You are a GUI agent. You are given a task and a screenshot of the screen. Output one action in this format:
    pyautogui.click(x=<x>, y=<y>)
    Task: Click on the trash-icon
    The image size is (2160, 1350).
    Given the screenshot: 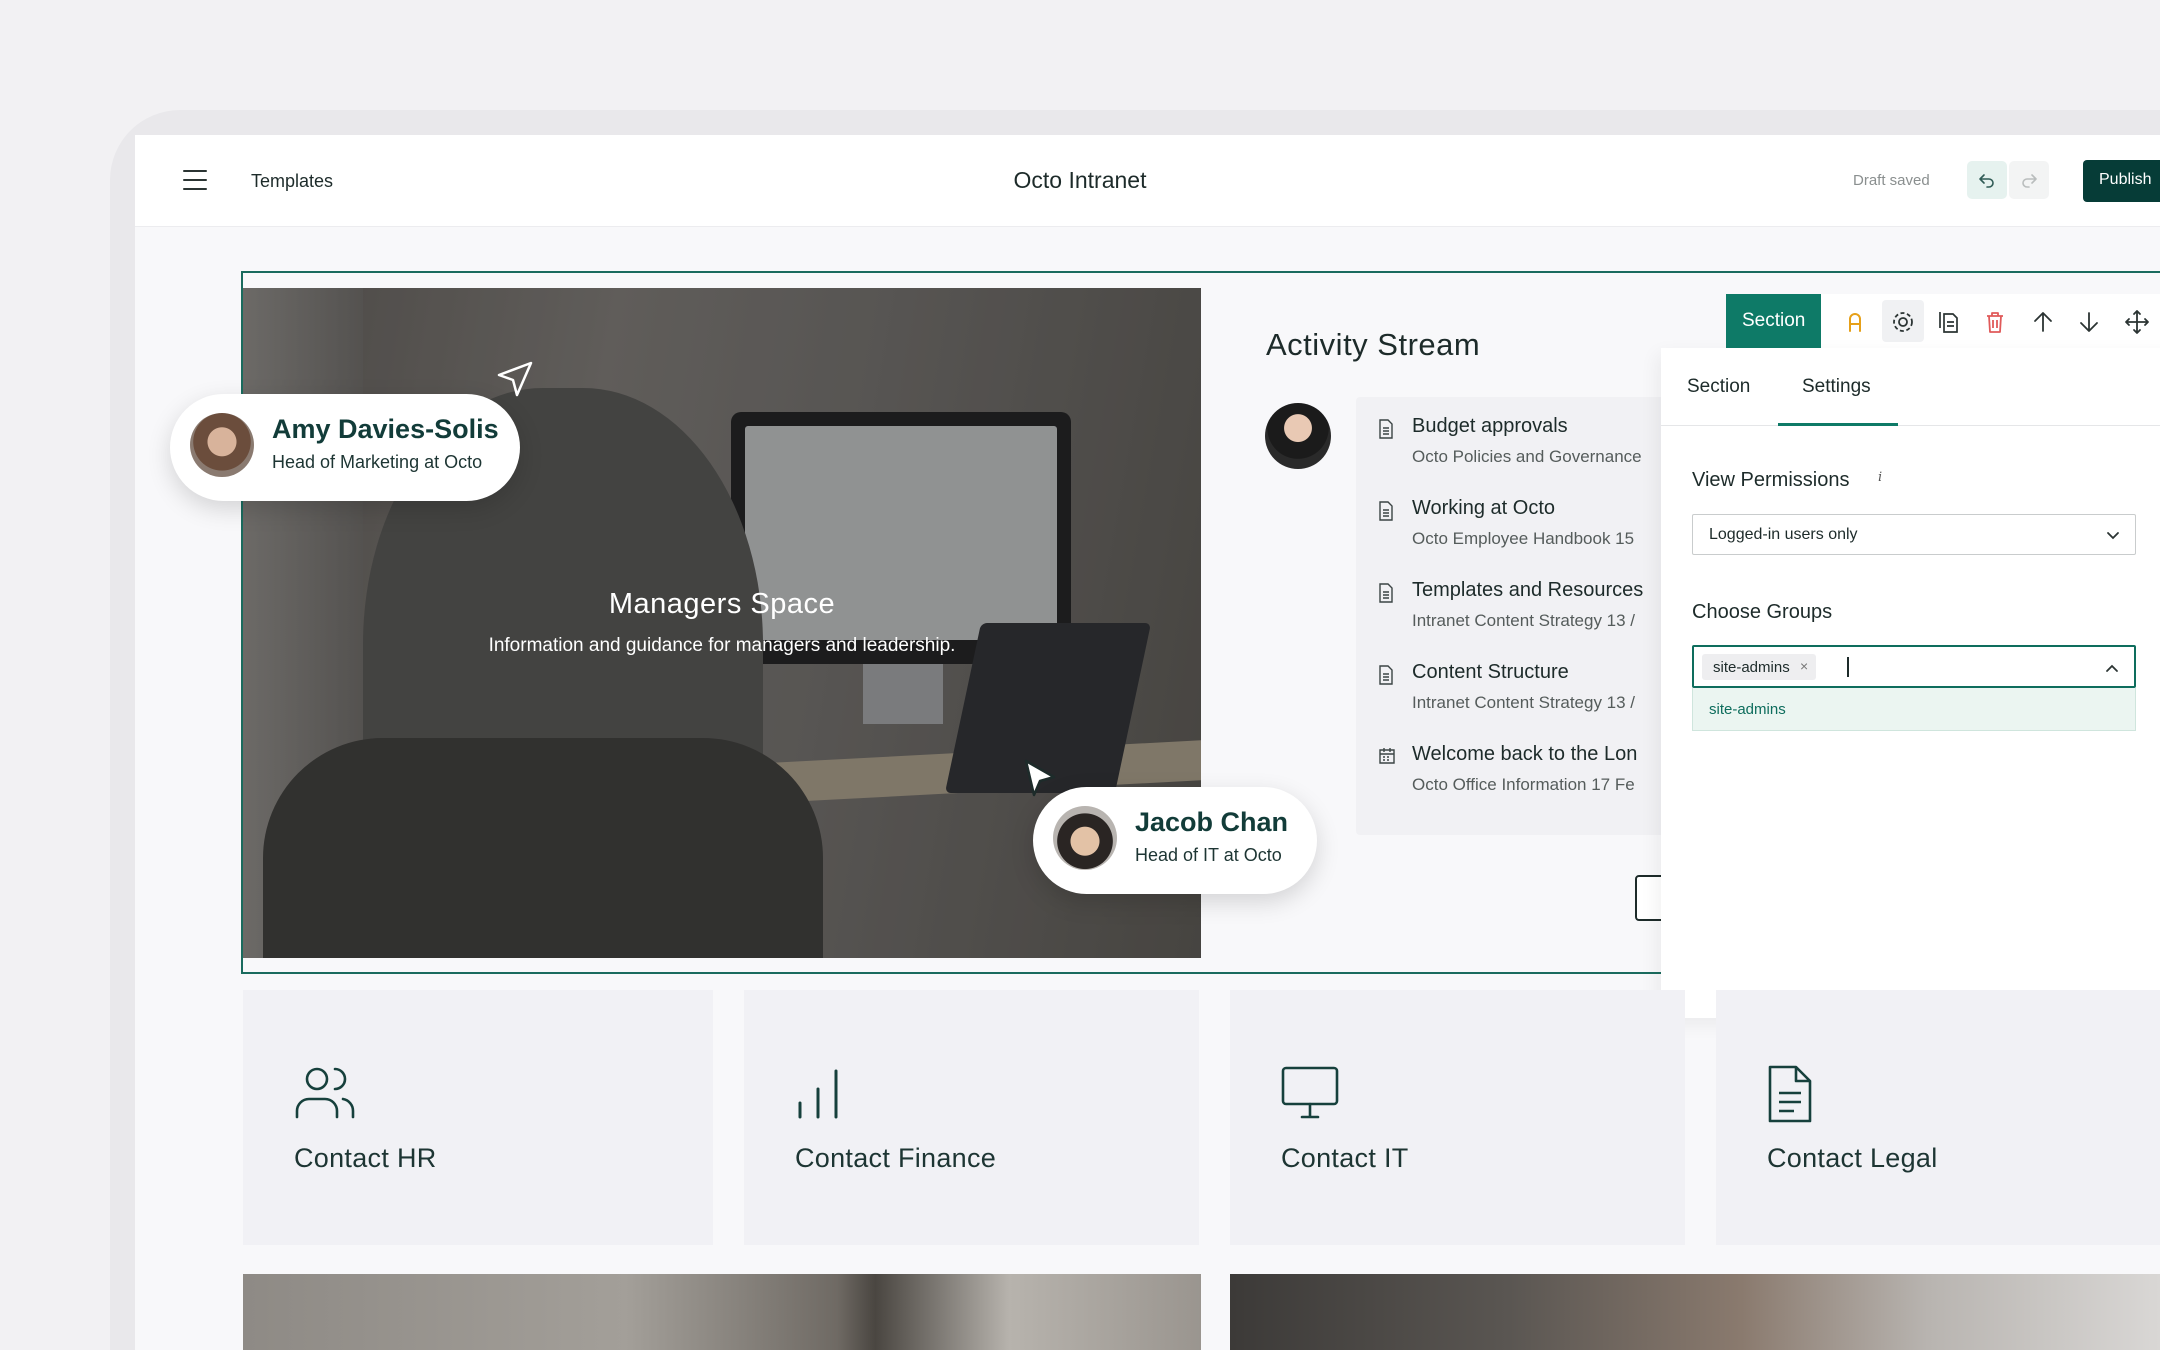 What is the action you would take?
    pyautogui.click(x=1995, y=322)
    